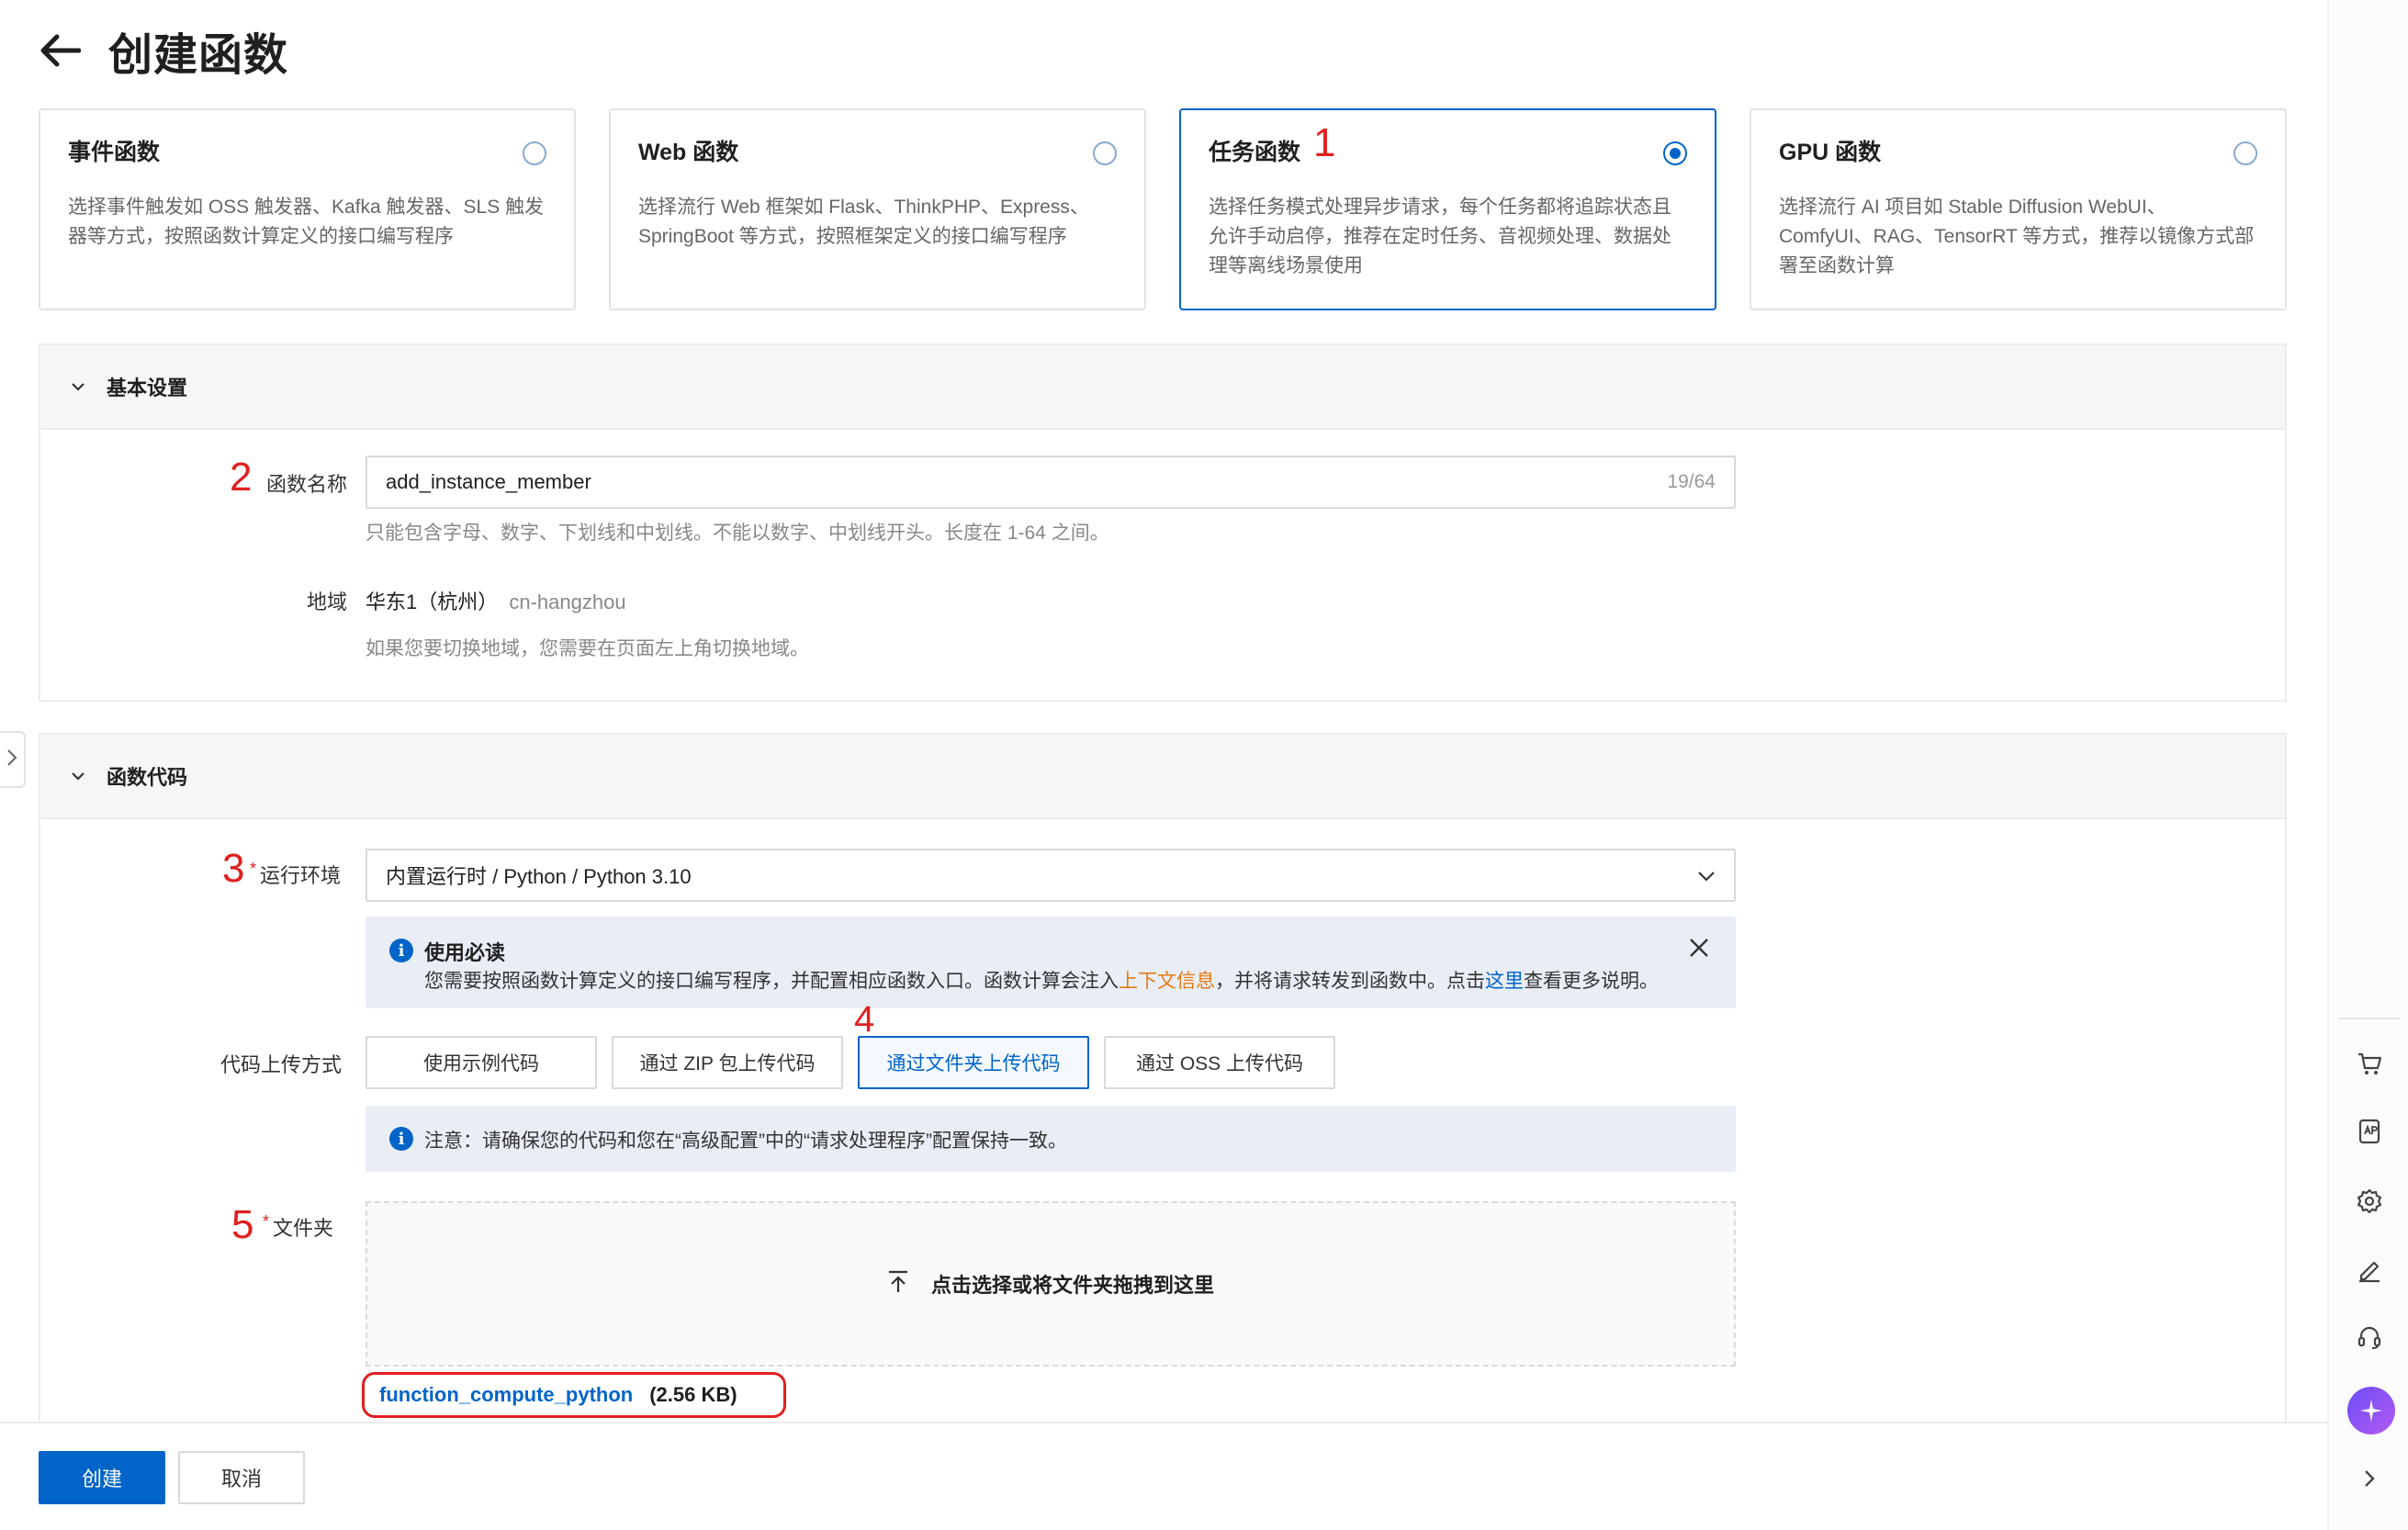 This screenshot has width=2408, height=1530. I want to click on function-name-label: 函数名称, so click(307, 484).